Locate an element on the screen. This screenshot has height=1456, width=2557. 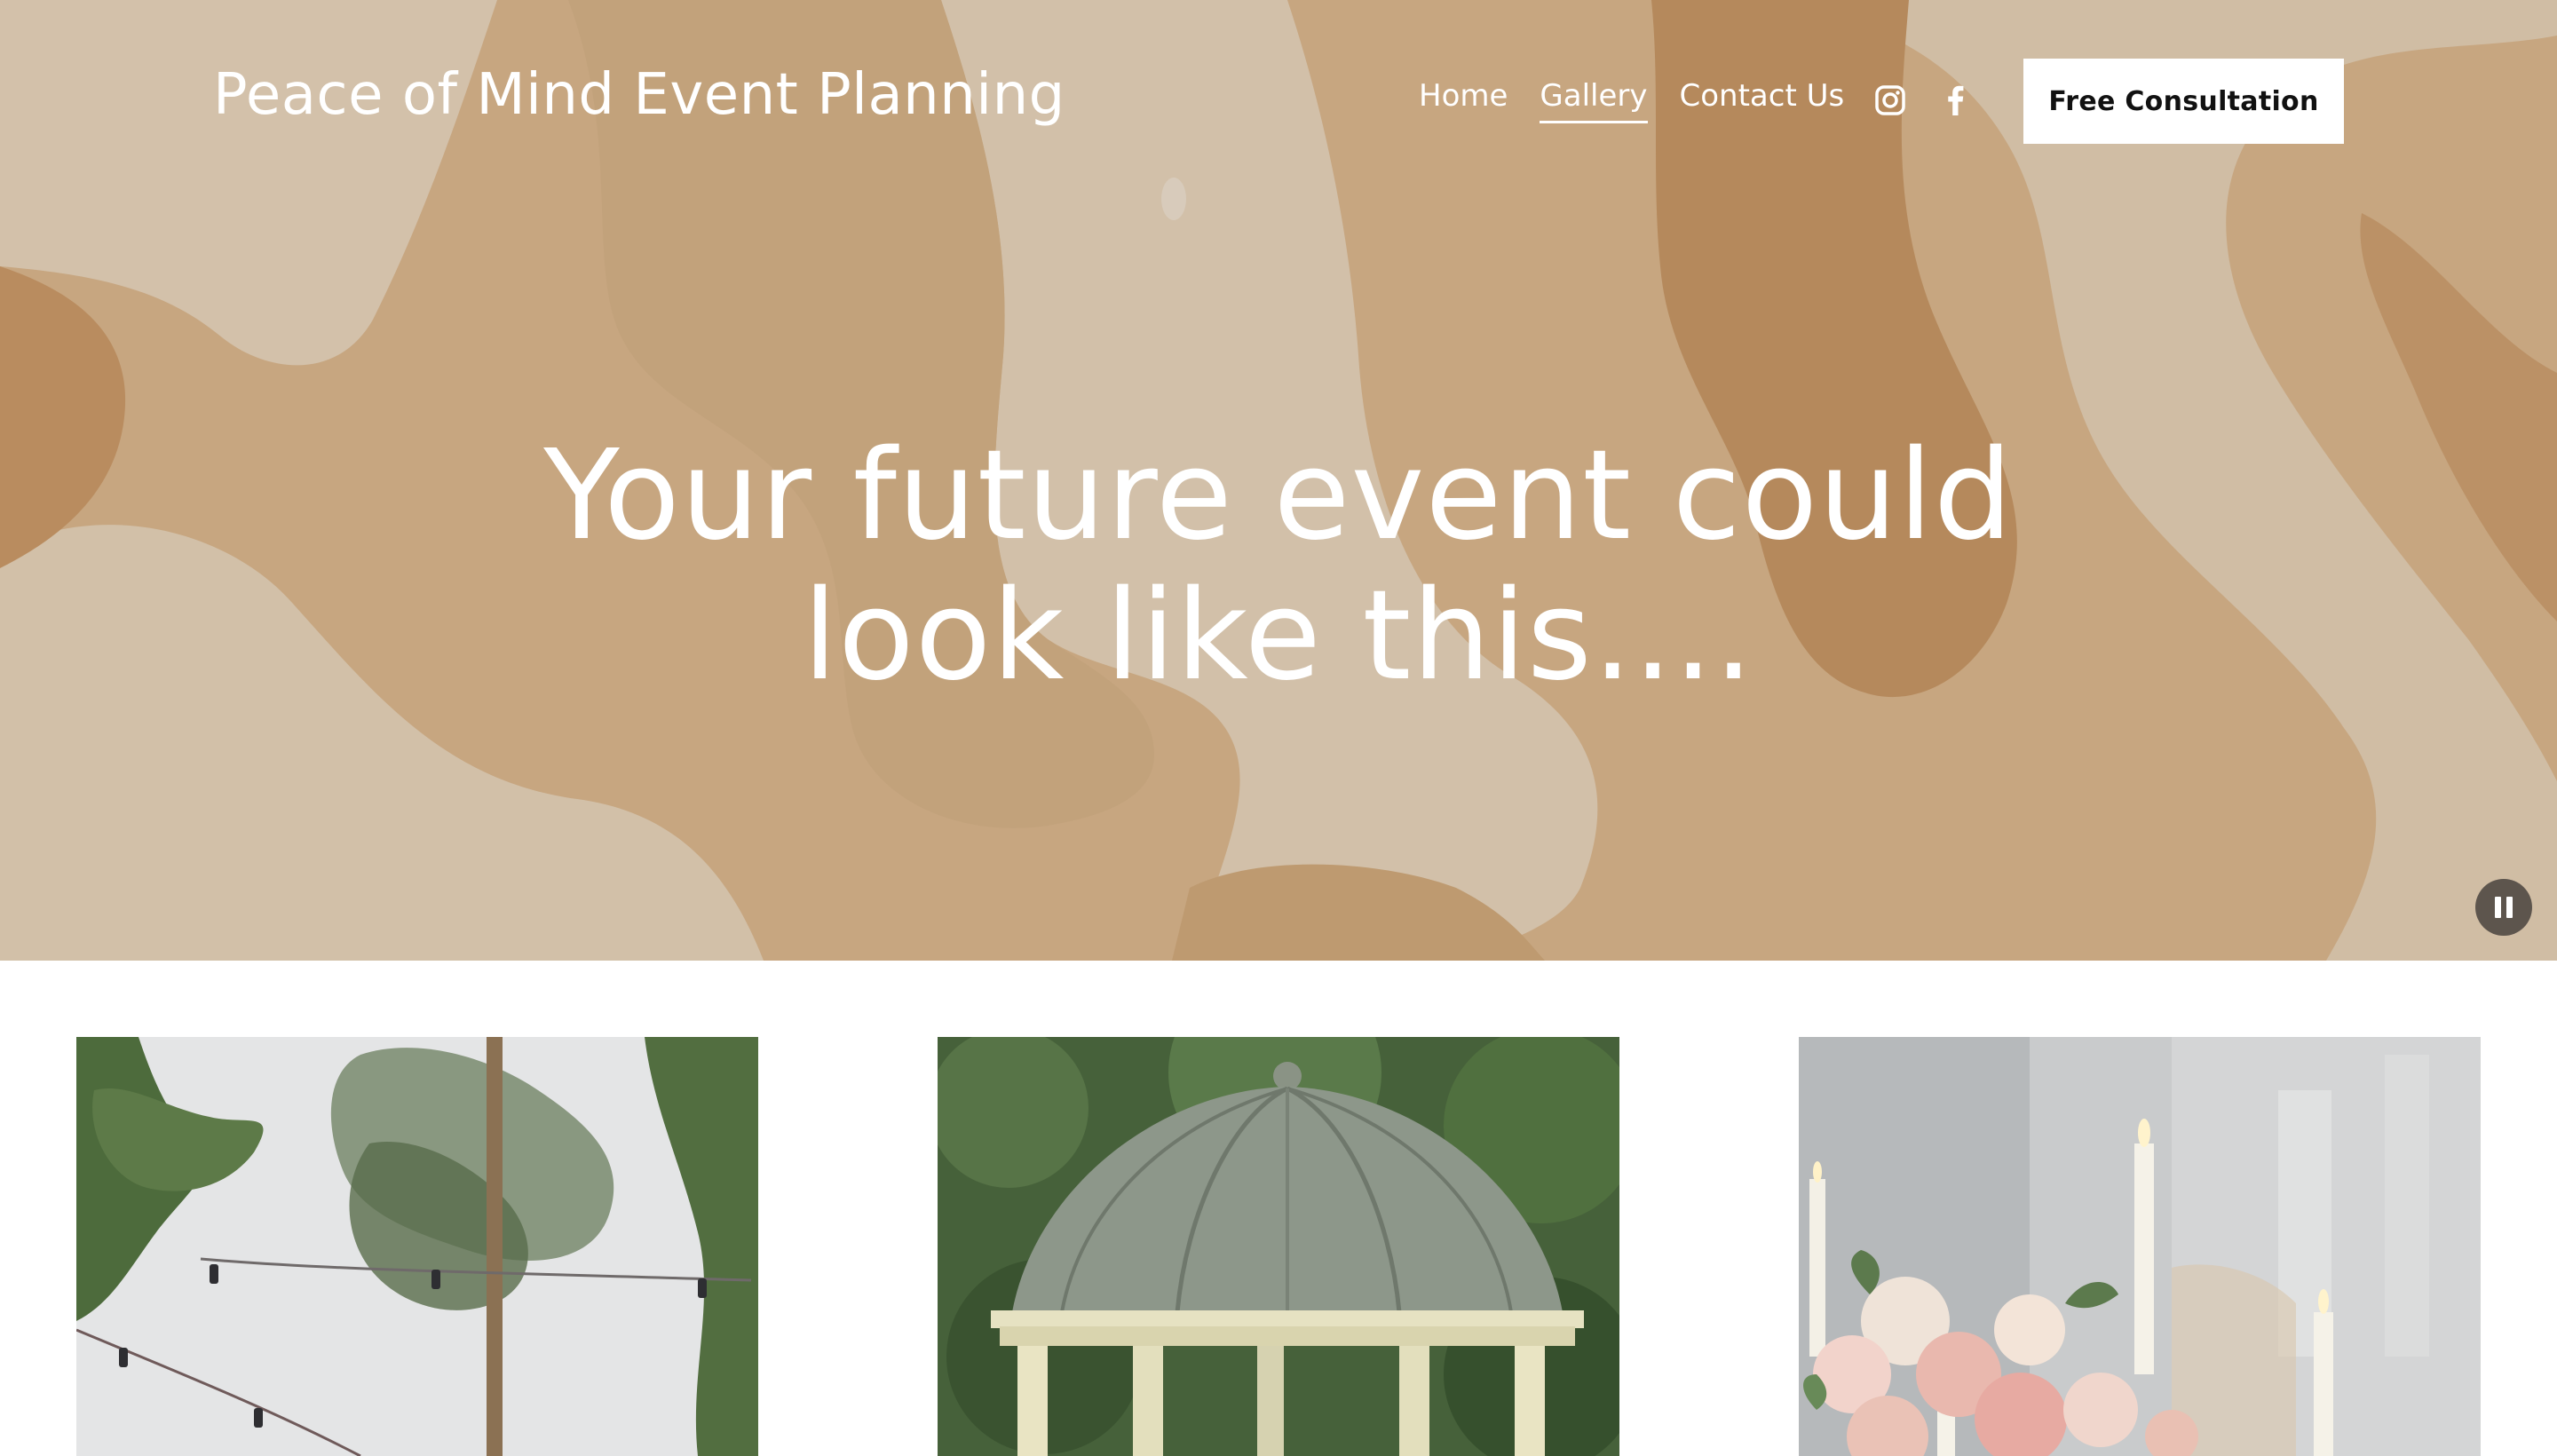
free-consultation-button: Free Consultation is located at coordinates (2183, 101).